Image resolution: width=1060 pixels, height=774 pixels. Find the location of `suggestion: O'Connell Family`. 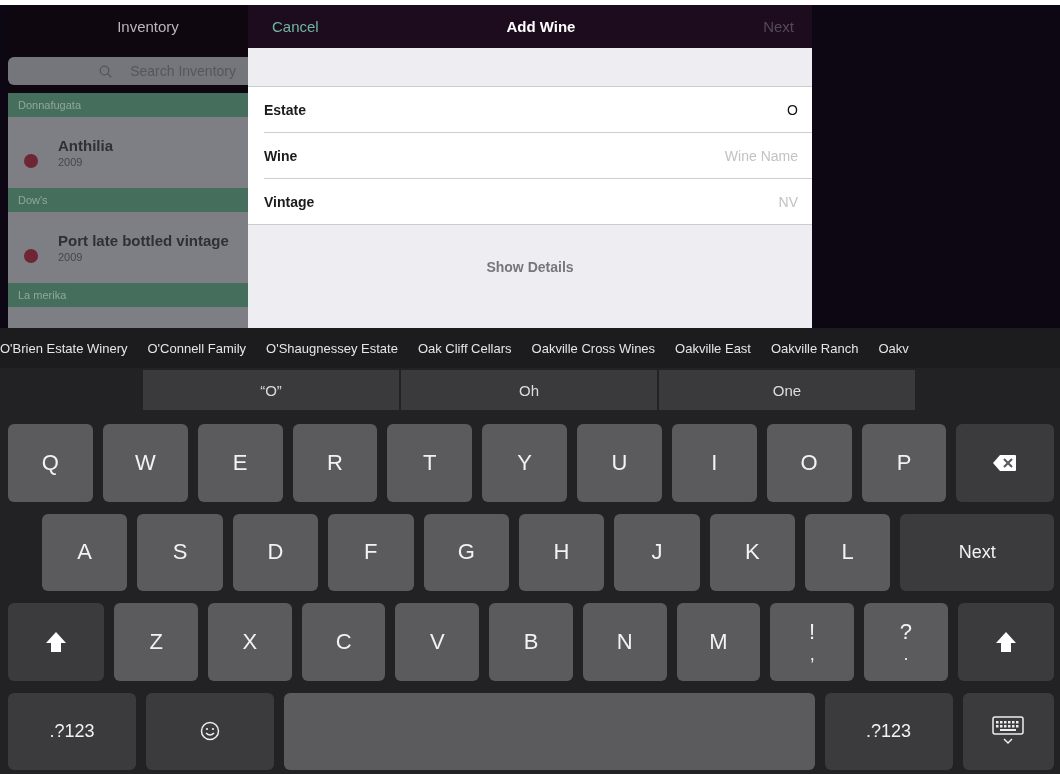

suggestion: O'Connell Family is located at coordinates (197, 348).